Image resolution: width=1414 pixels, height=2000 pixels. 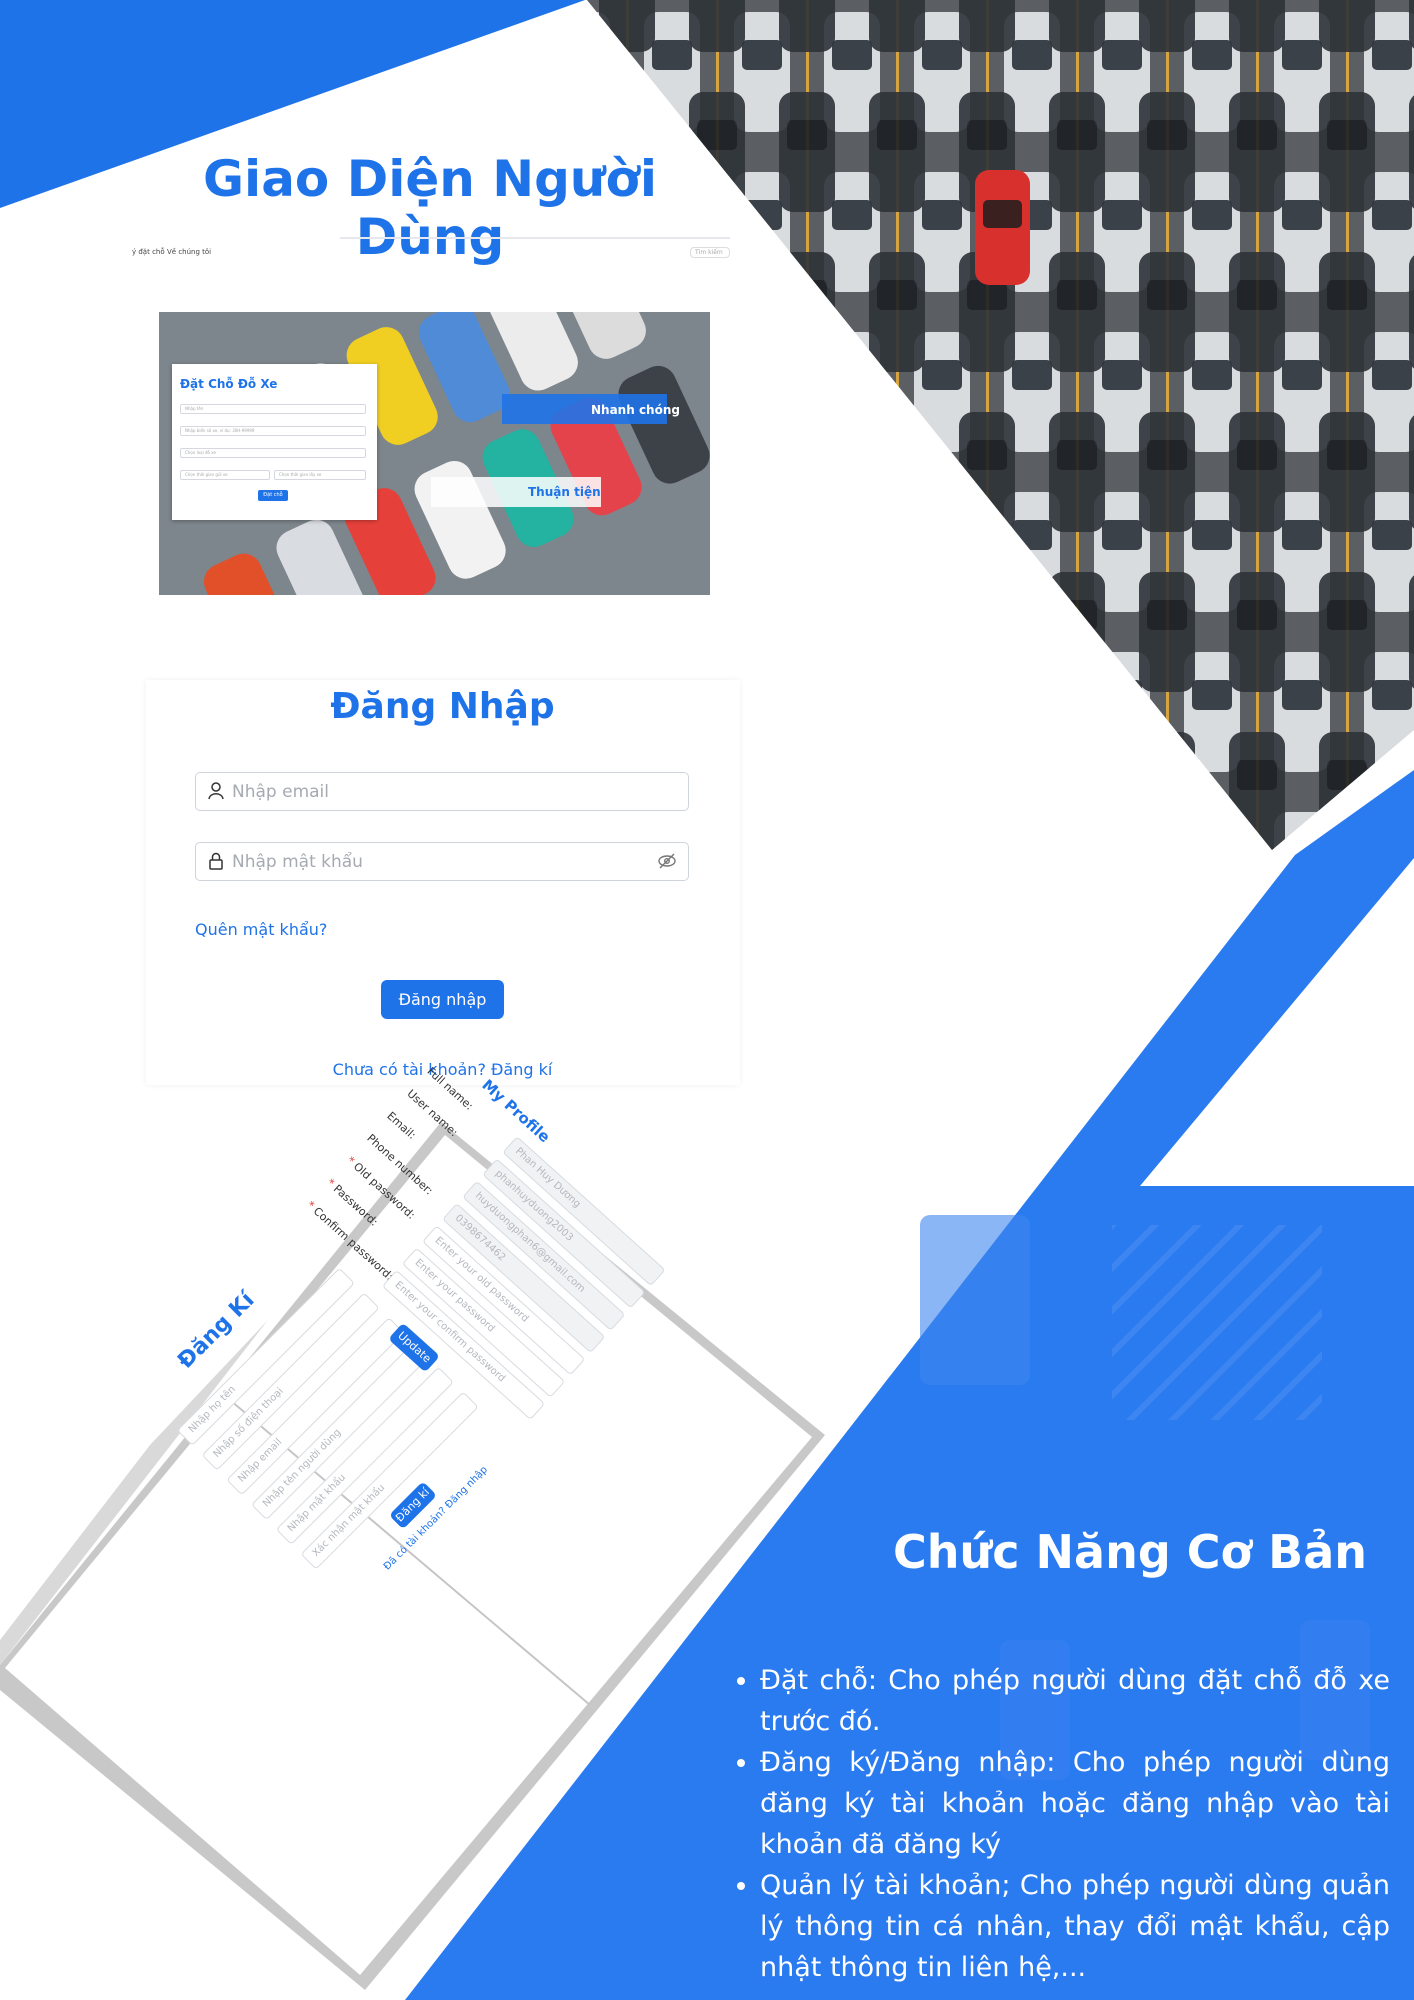 I want to click on email-placeholder: Nhập email, so click(x=280, y=792).